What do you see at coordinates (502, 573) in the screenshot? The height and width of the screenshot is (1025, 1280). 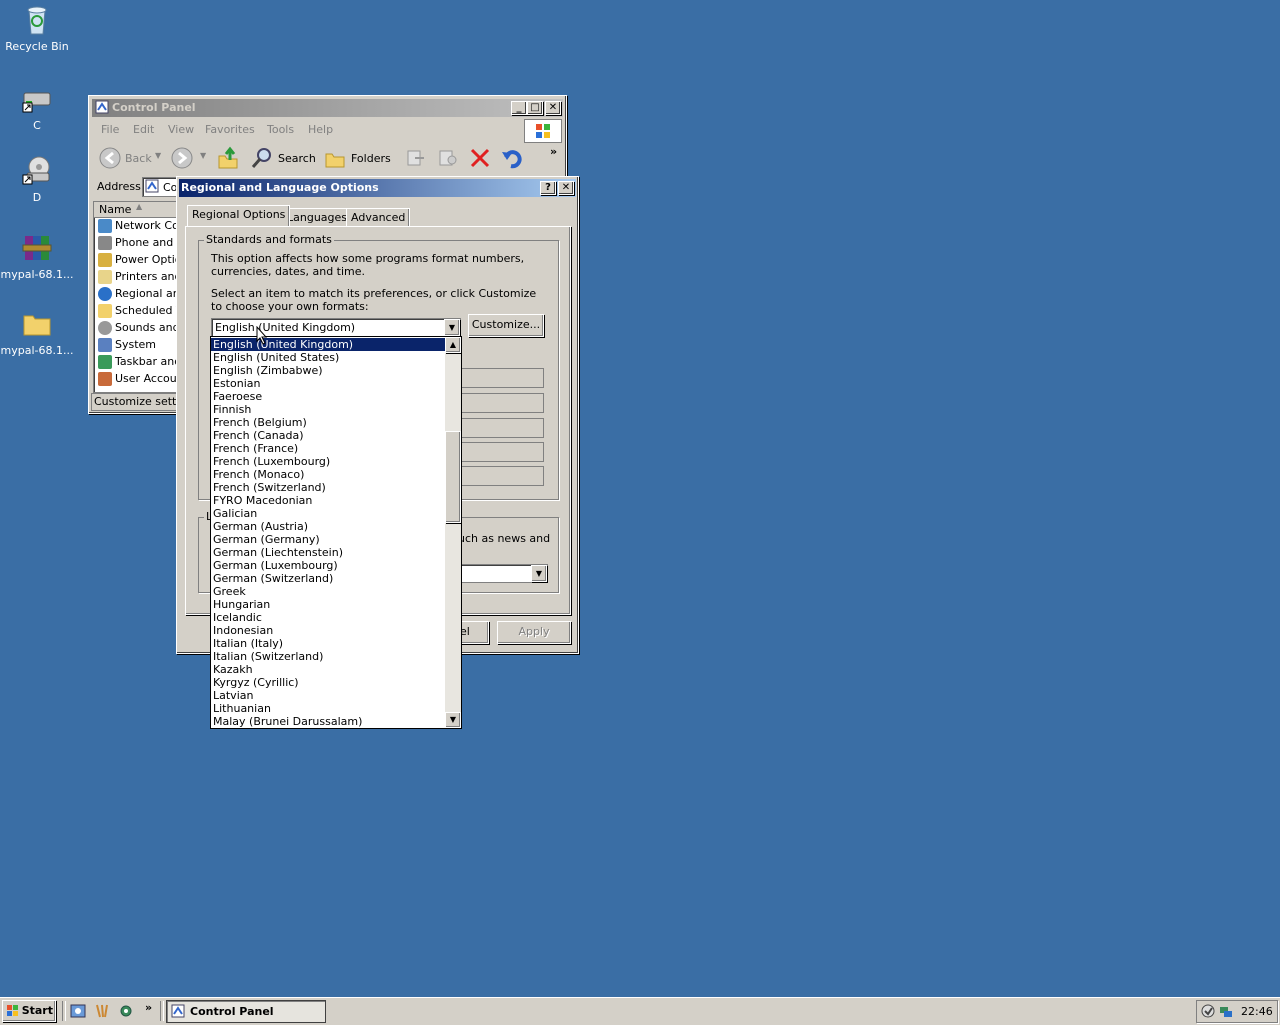 I see `location-combobox: ▼` at bounding box center [502, 573].